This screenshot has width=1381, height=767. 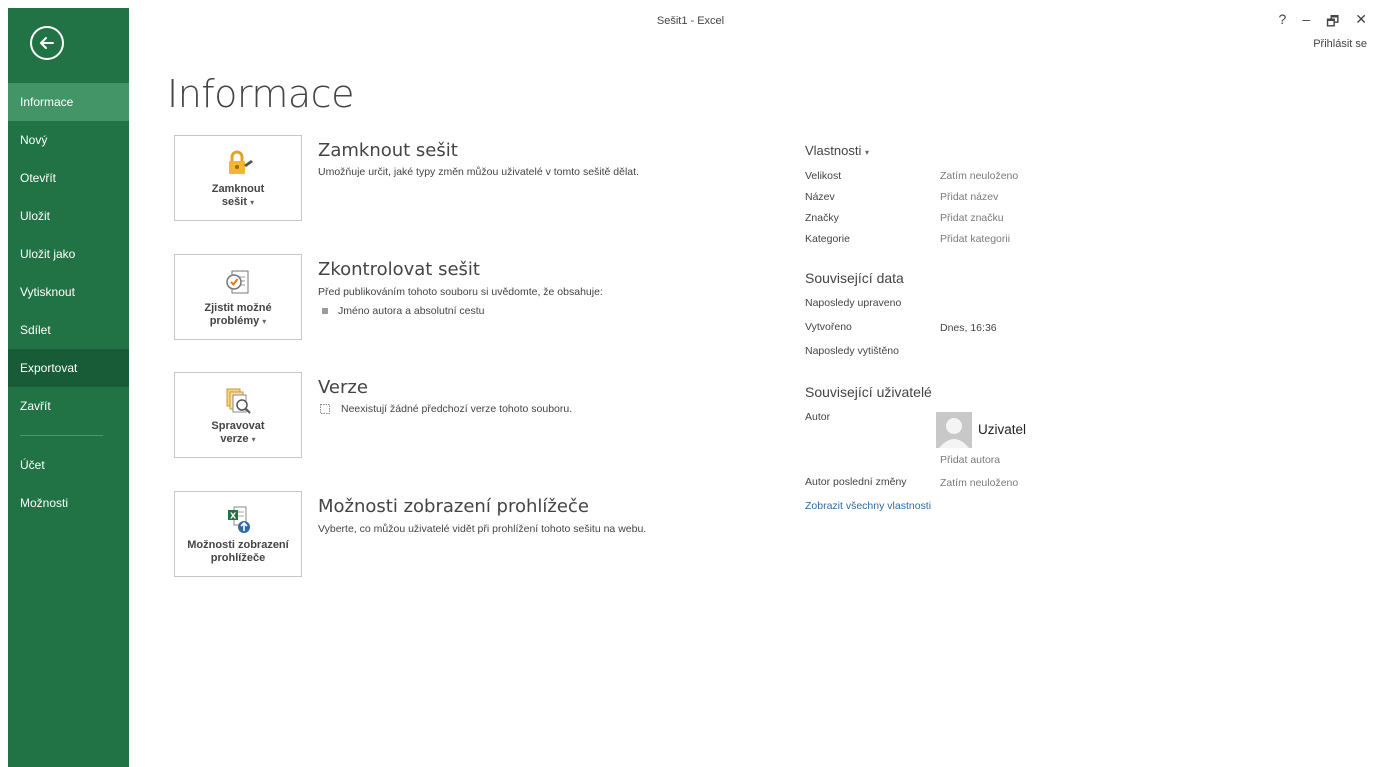 I want to click on bullet-icon, so click(x=325, y=311).